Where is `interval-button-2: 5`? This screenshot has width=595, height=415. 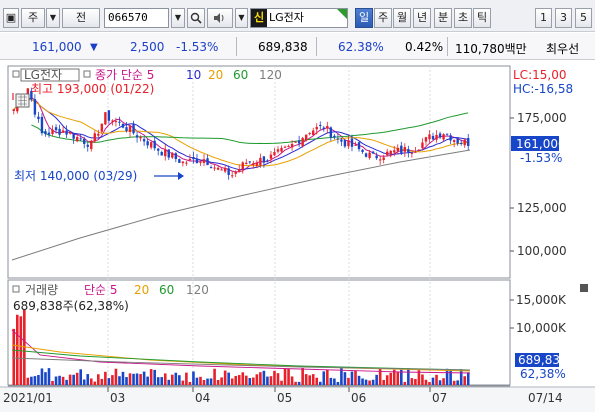
interval-button-2: 5 is located at coordinates (583, 18).